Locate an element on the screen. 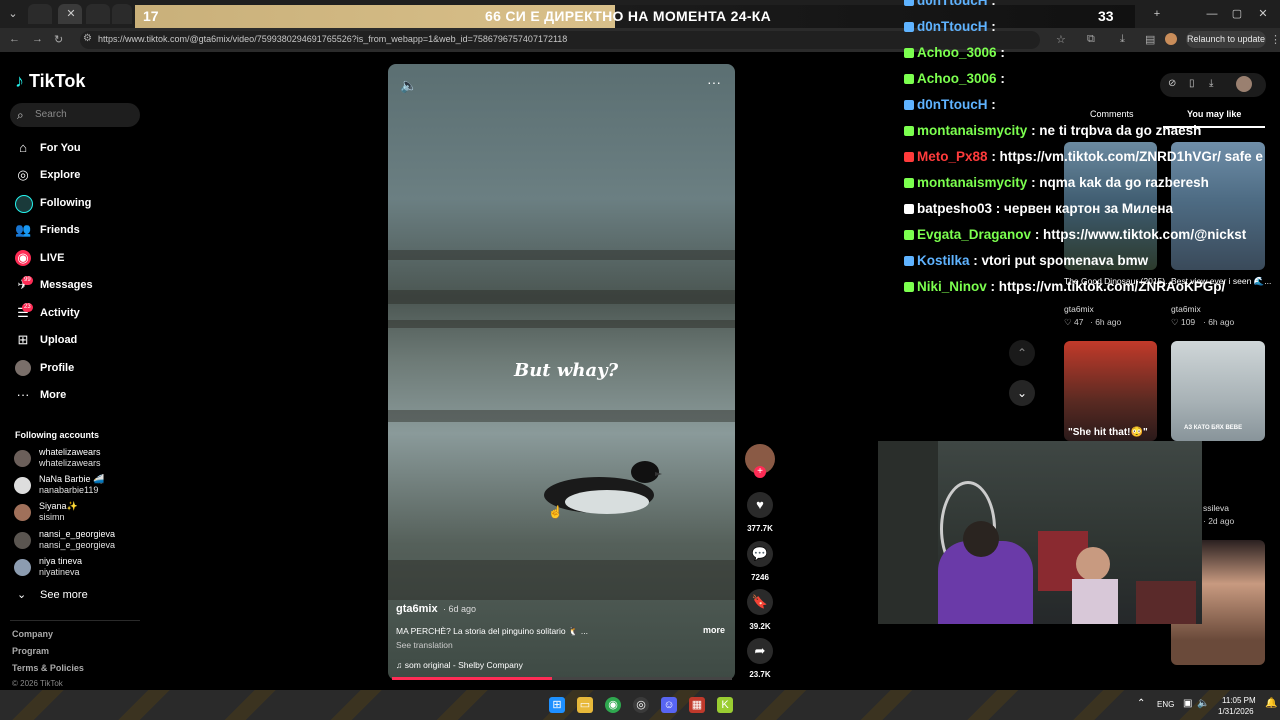 The height and width of the screenshot is (720, 1280). description-more-button: more is located at coordinates (714, 630).